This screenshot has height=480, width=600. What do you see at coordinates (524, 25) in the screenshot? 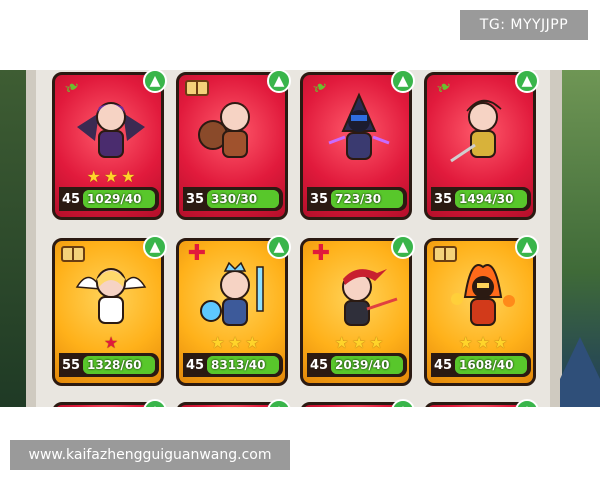
I see `top-watermark-tag: TG: MYYJJPP` at bounding box center [524, 25].